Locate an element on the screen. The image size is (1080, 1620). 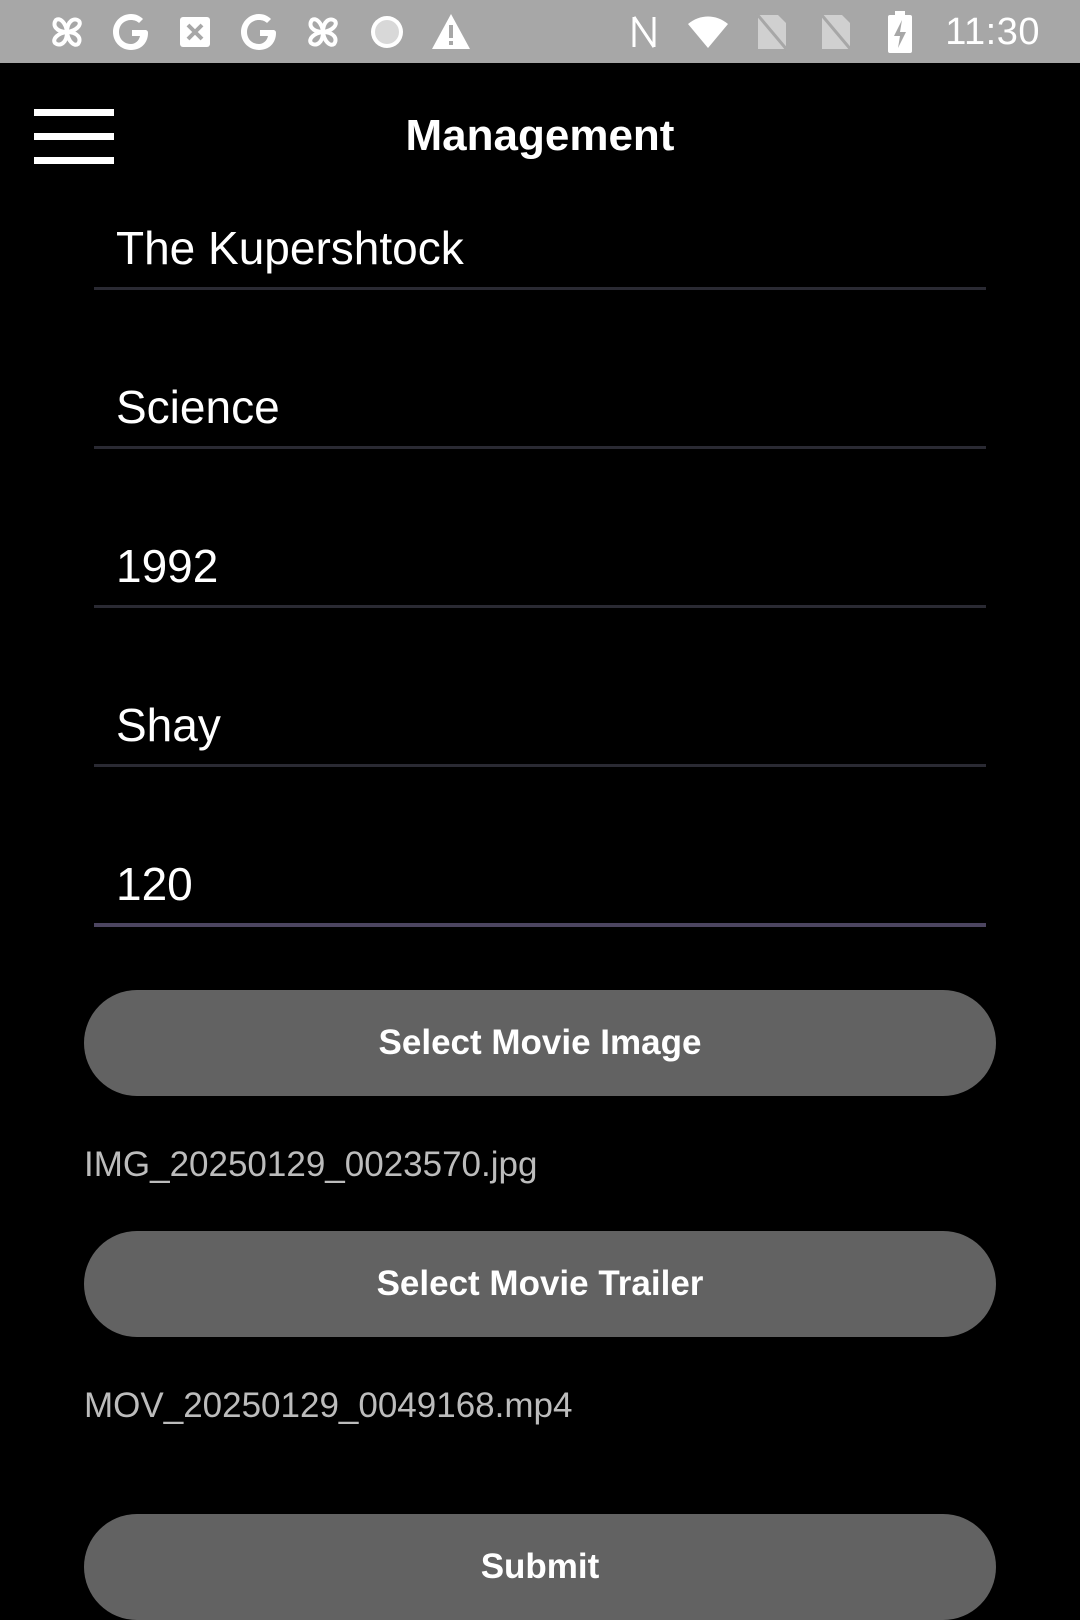
movie-director-field is located at coordinates (540, 729).